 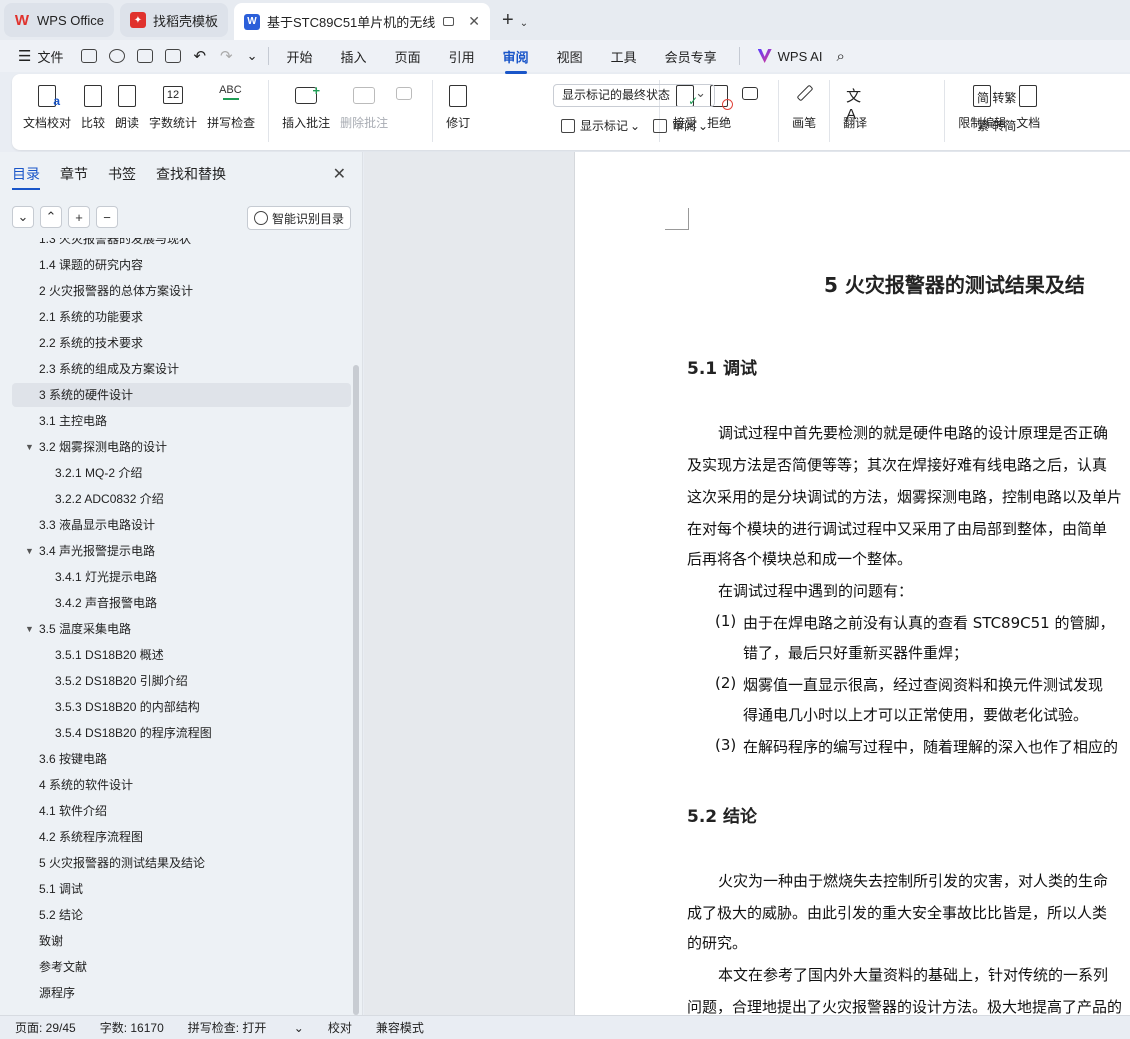 I want to click on toc-item: 5.1 调试, so click(x=181, y=889).